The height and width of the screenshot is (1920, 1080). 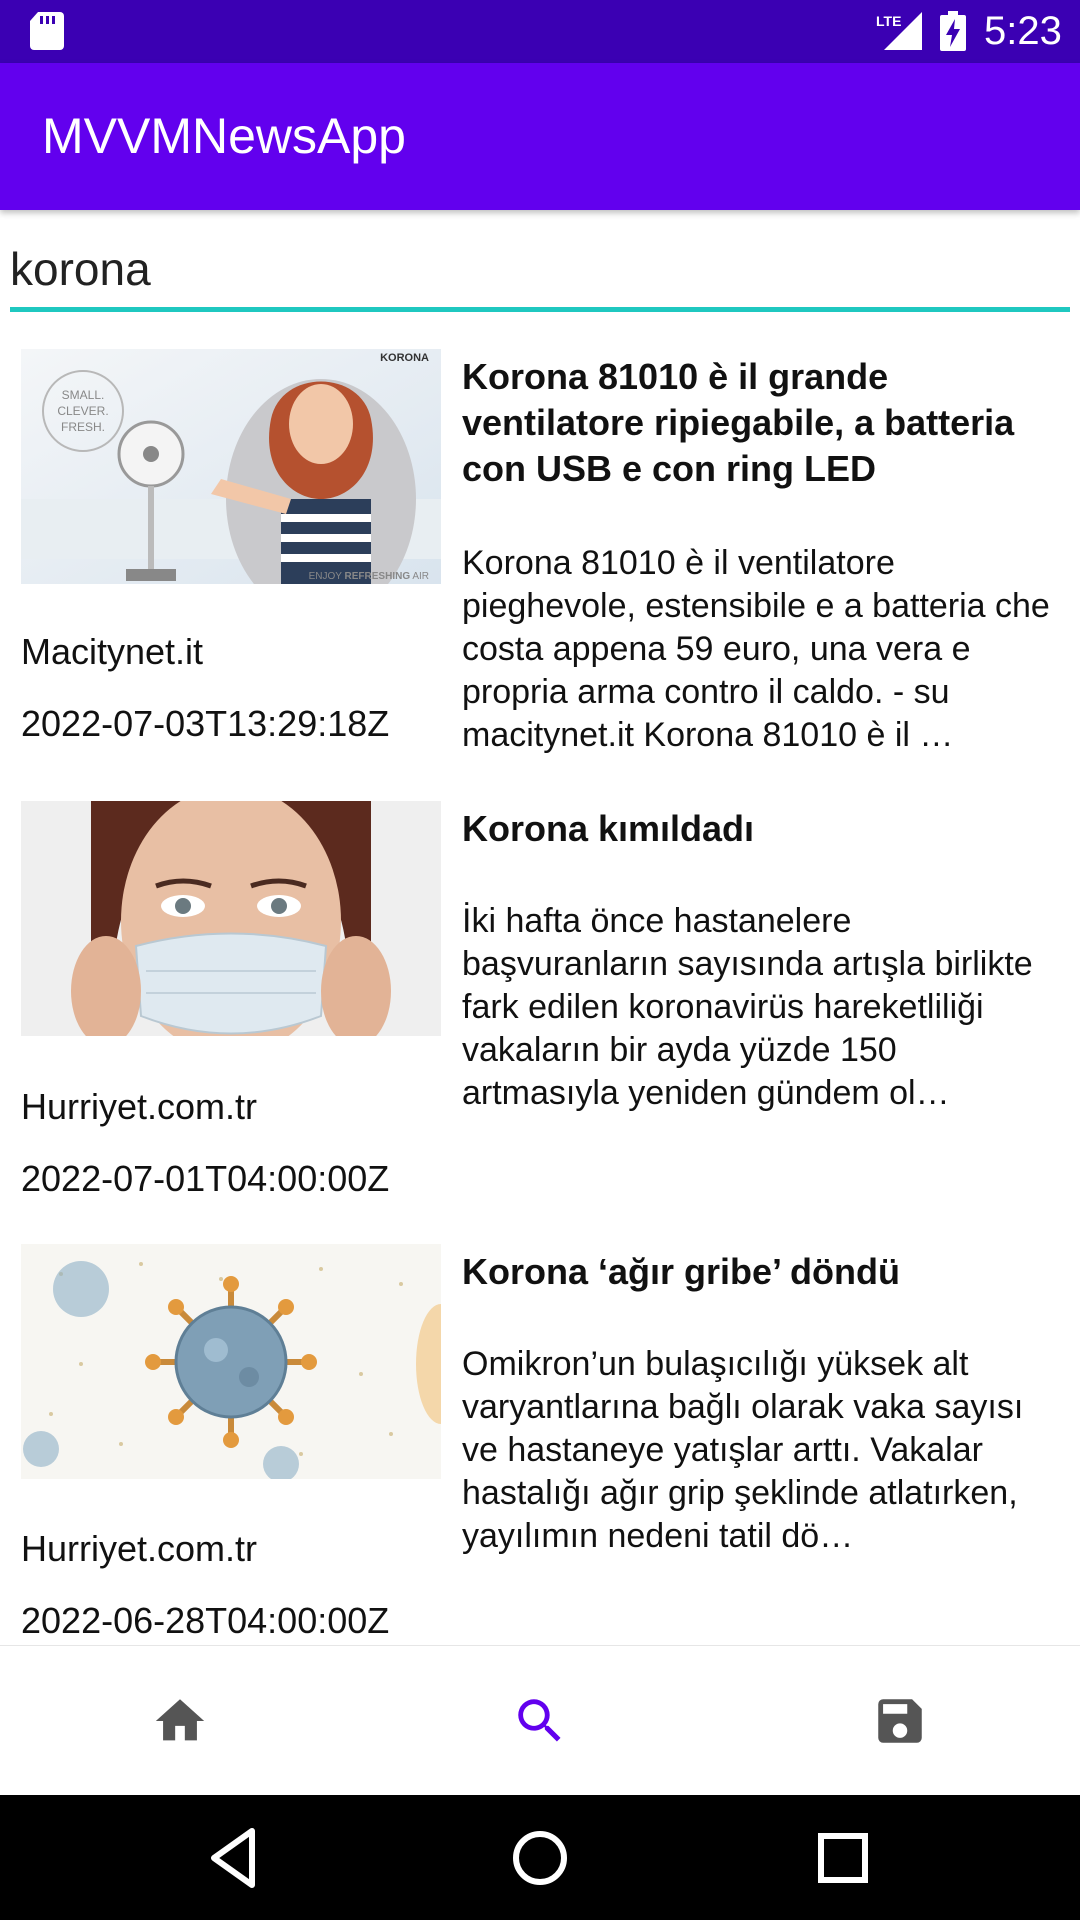 What do you see at coordinates (83, 427) in the screenshot?
I see `image-badge-text-3: FRESH.` at bounding box center [83, 427].